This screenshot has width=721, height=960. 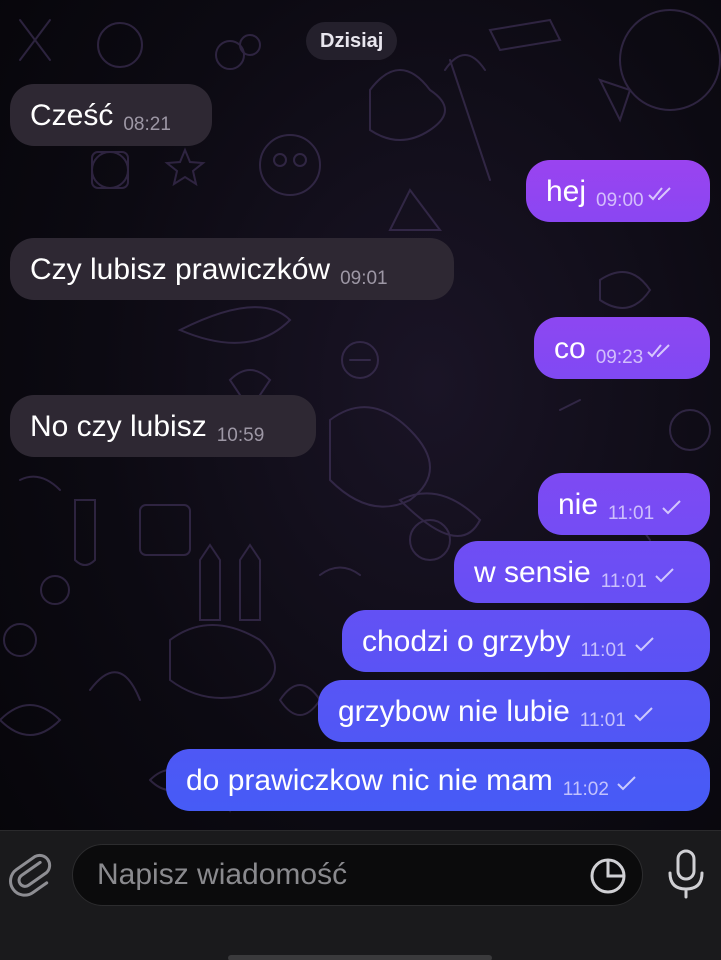 I want to click on message-text: w sensie, so click(x=532, y=573).